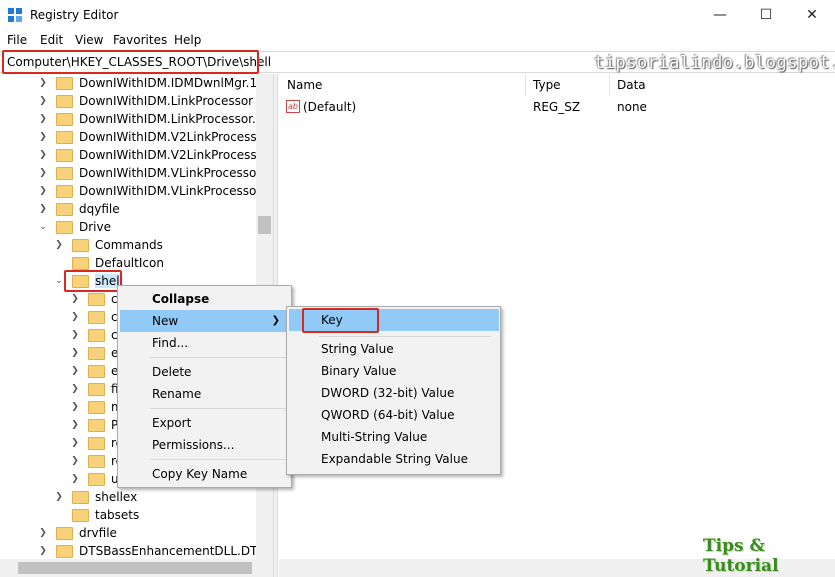  Describe the element at coordinates (155, 551) in the screenshot. I see `tree-item: ❯ DTSBassEnhancementDLL.DTSBass` at that location.